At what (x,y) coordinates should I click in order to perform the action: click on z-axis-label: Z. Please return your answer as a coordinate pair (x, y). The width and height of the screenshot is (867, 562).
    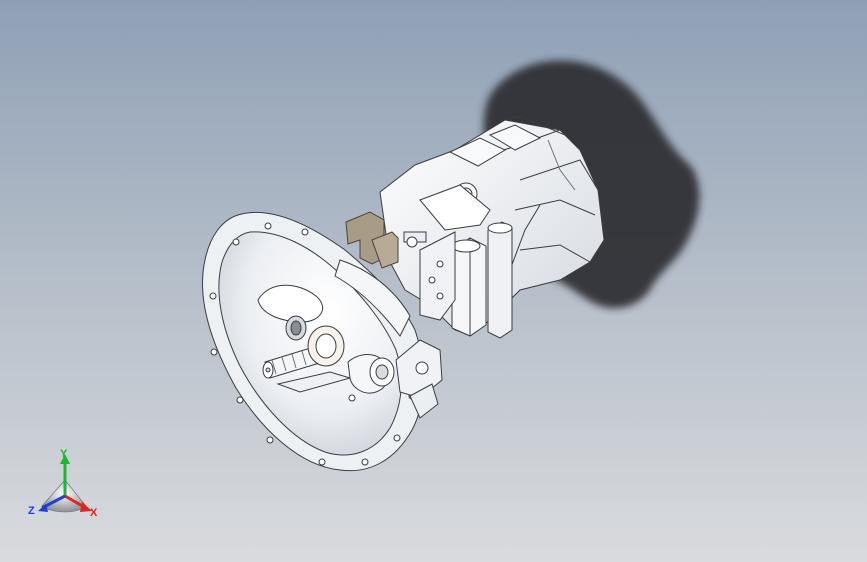
    Looking at the image, I should click on (31, 511).